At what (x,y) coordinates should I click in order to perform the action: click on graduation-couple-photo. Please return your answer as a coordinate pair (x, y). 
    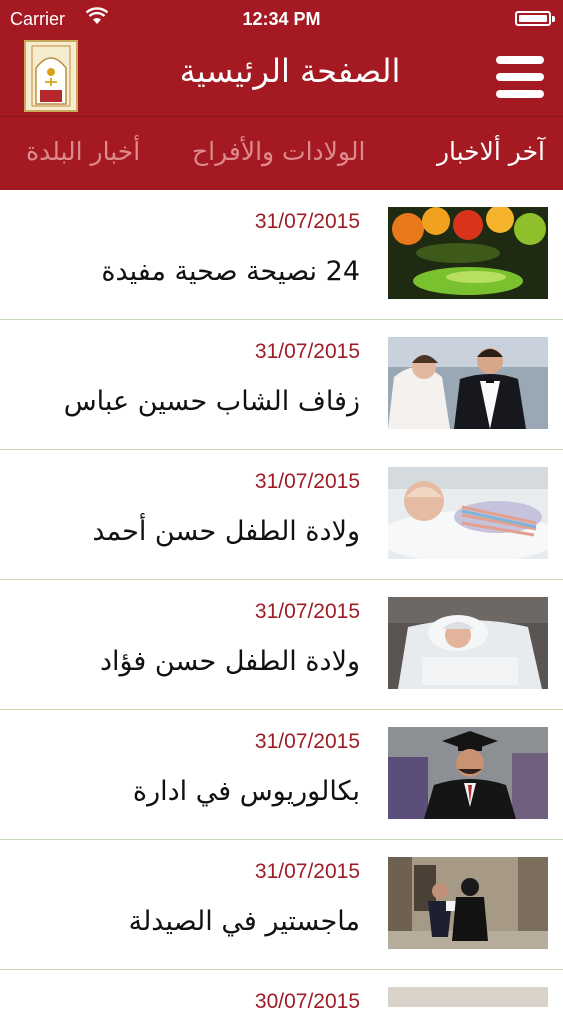
    Looking at the image, I should click on (468, 903).